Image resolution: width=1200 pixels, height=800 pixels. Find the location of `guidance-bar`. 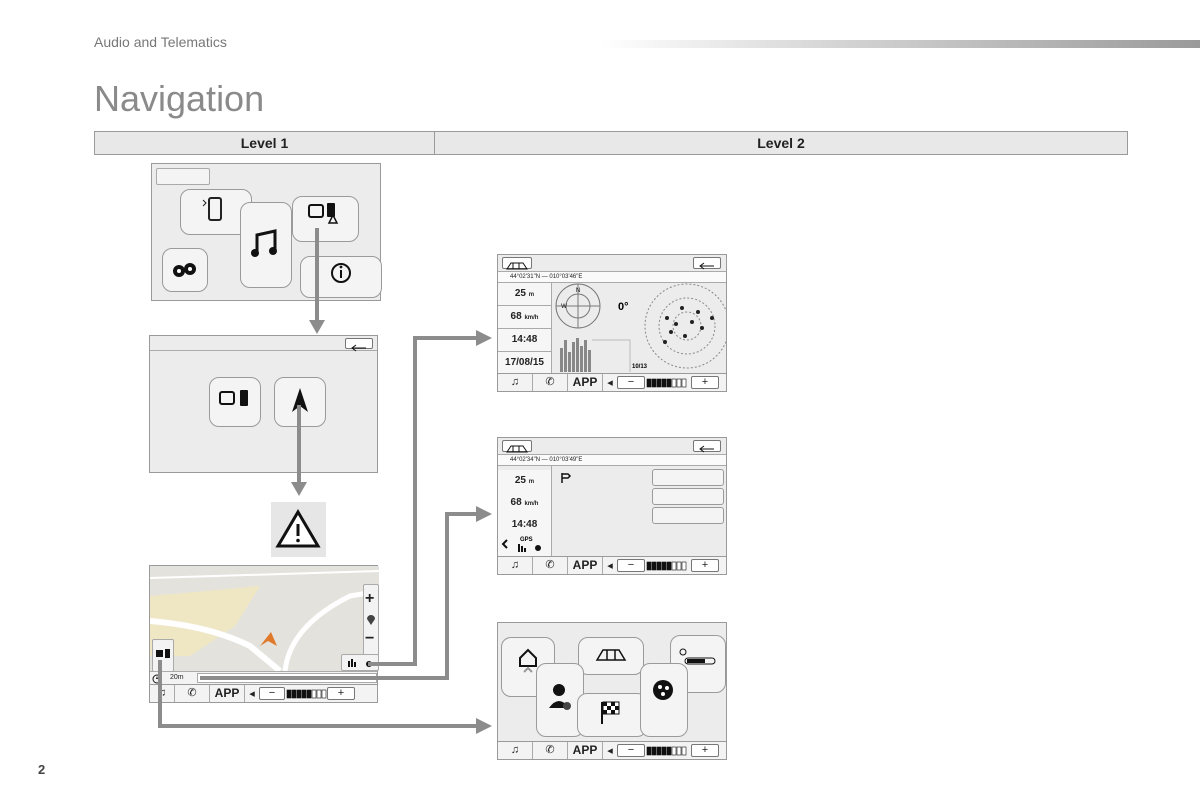

guidance-bar is located at coordinates (287, 678).